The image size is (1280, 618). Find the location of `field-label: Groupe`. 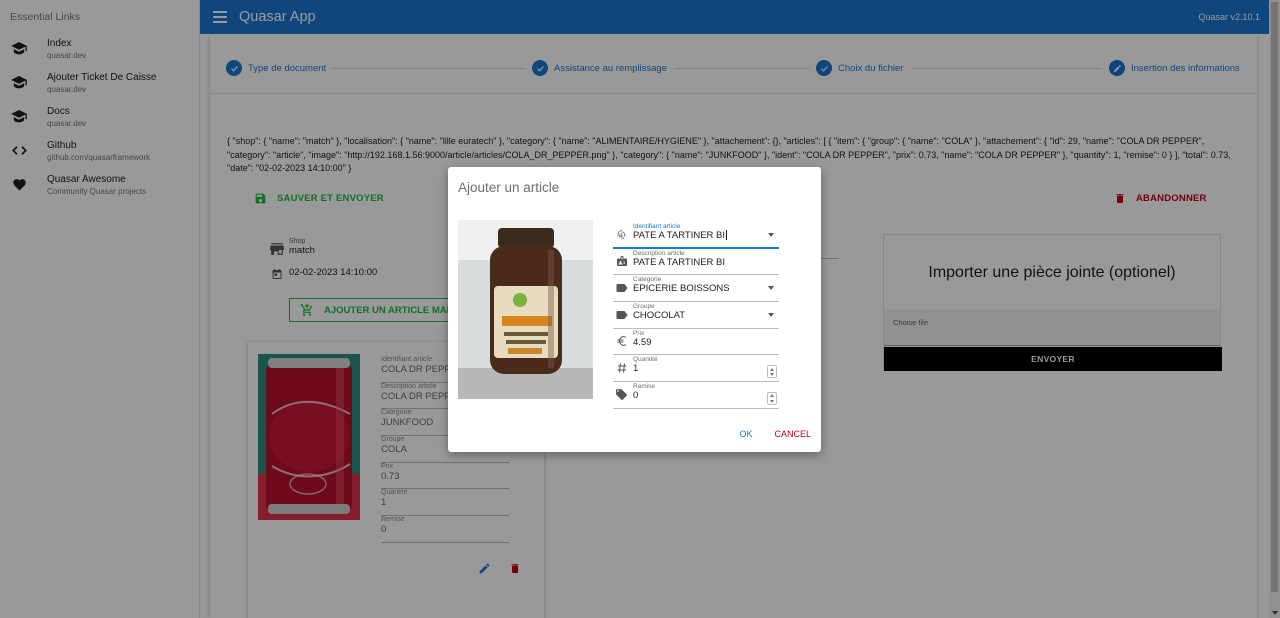

field-label: Groupe is located at coordinates (644, 307).